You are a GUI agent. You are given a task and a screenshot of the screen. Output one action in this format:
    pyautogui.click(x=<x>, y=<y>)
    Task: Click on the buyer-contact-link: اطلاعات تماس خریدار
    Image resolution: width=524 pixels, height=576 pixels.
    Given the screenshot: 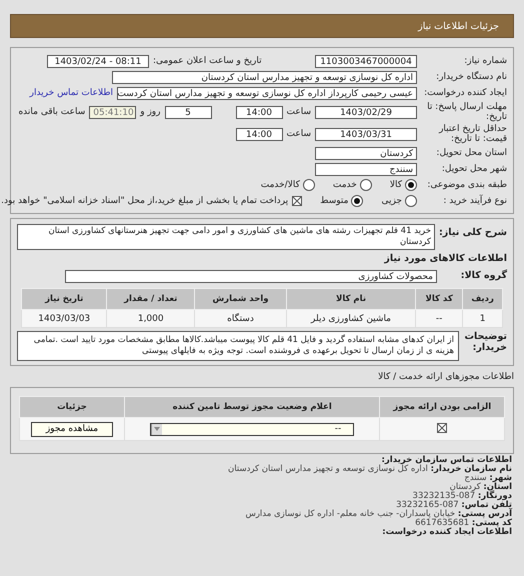 What is the action you would take?
    pyautogui.click(x=71, y=93)
    